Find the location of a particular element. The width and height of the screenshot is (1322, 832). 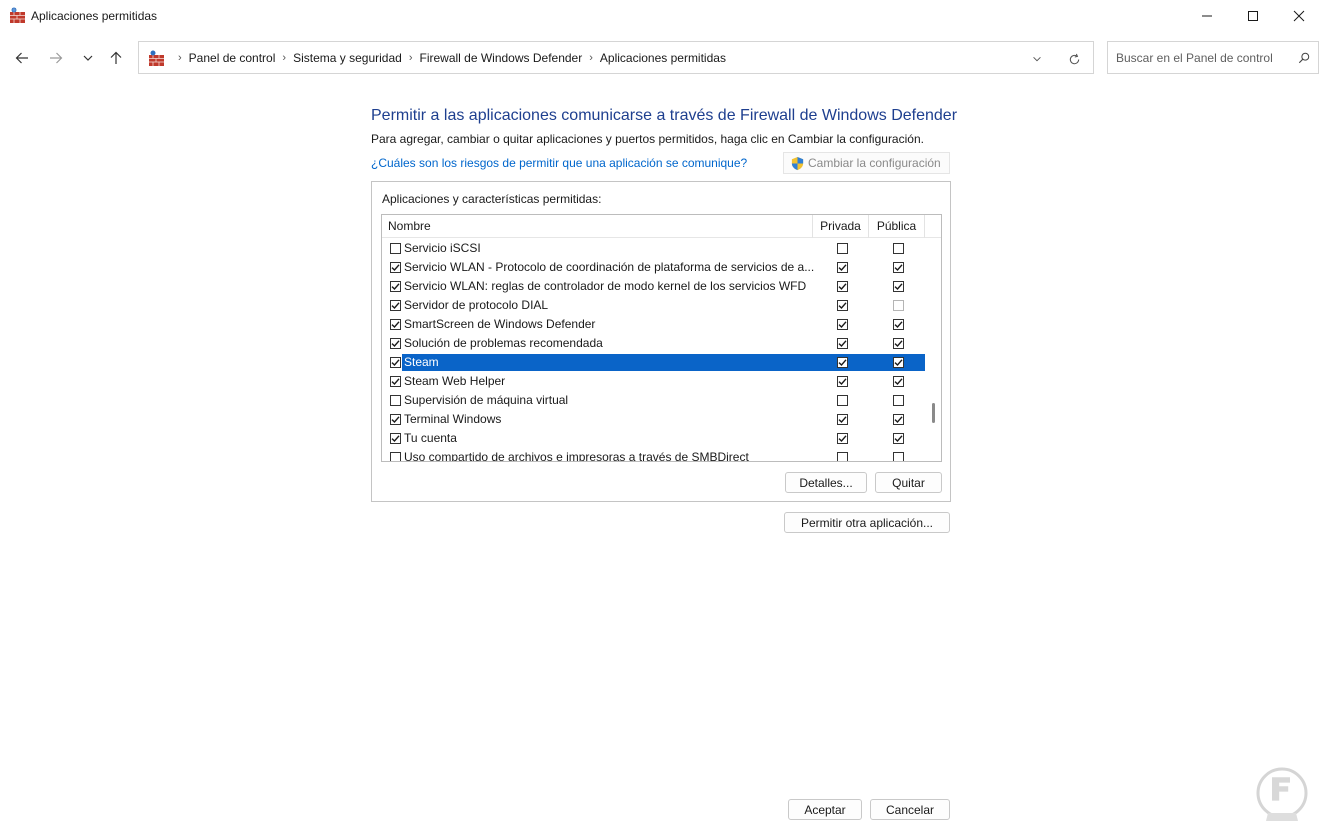

list-item: Steam Web Helper is located at coordinates (653, 381).